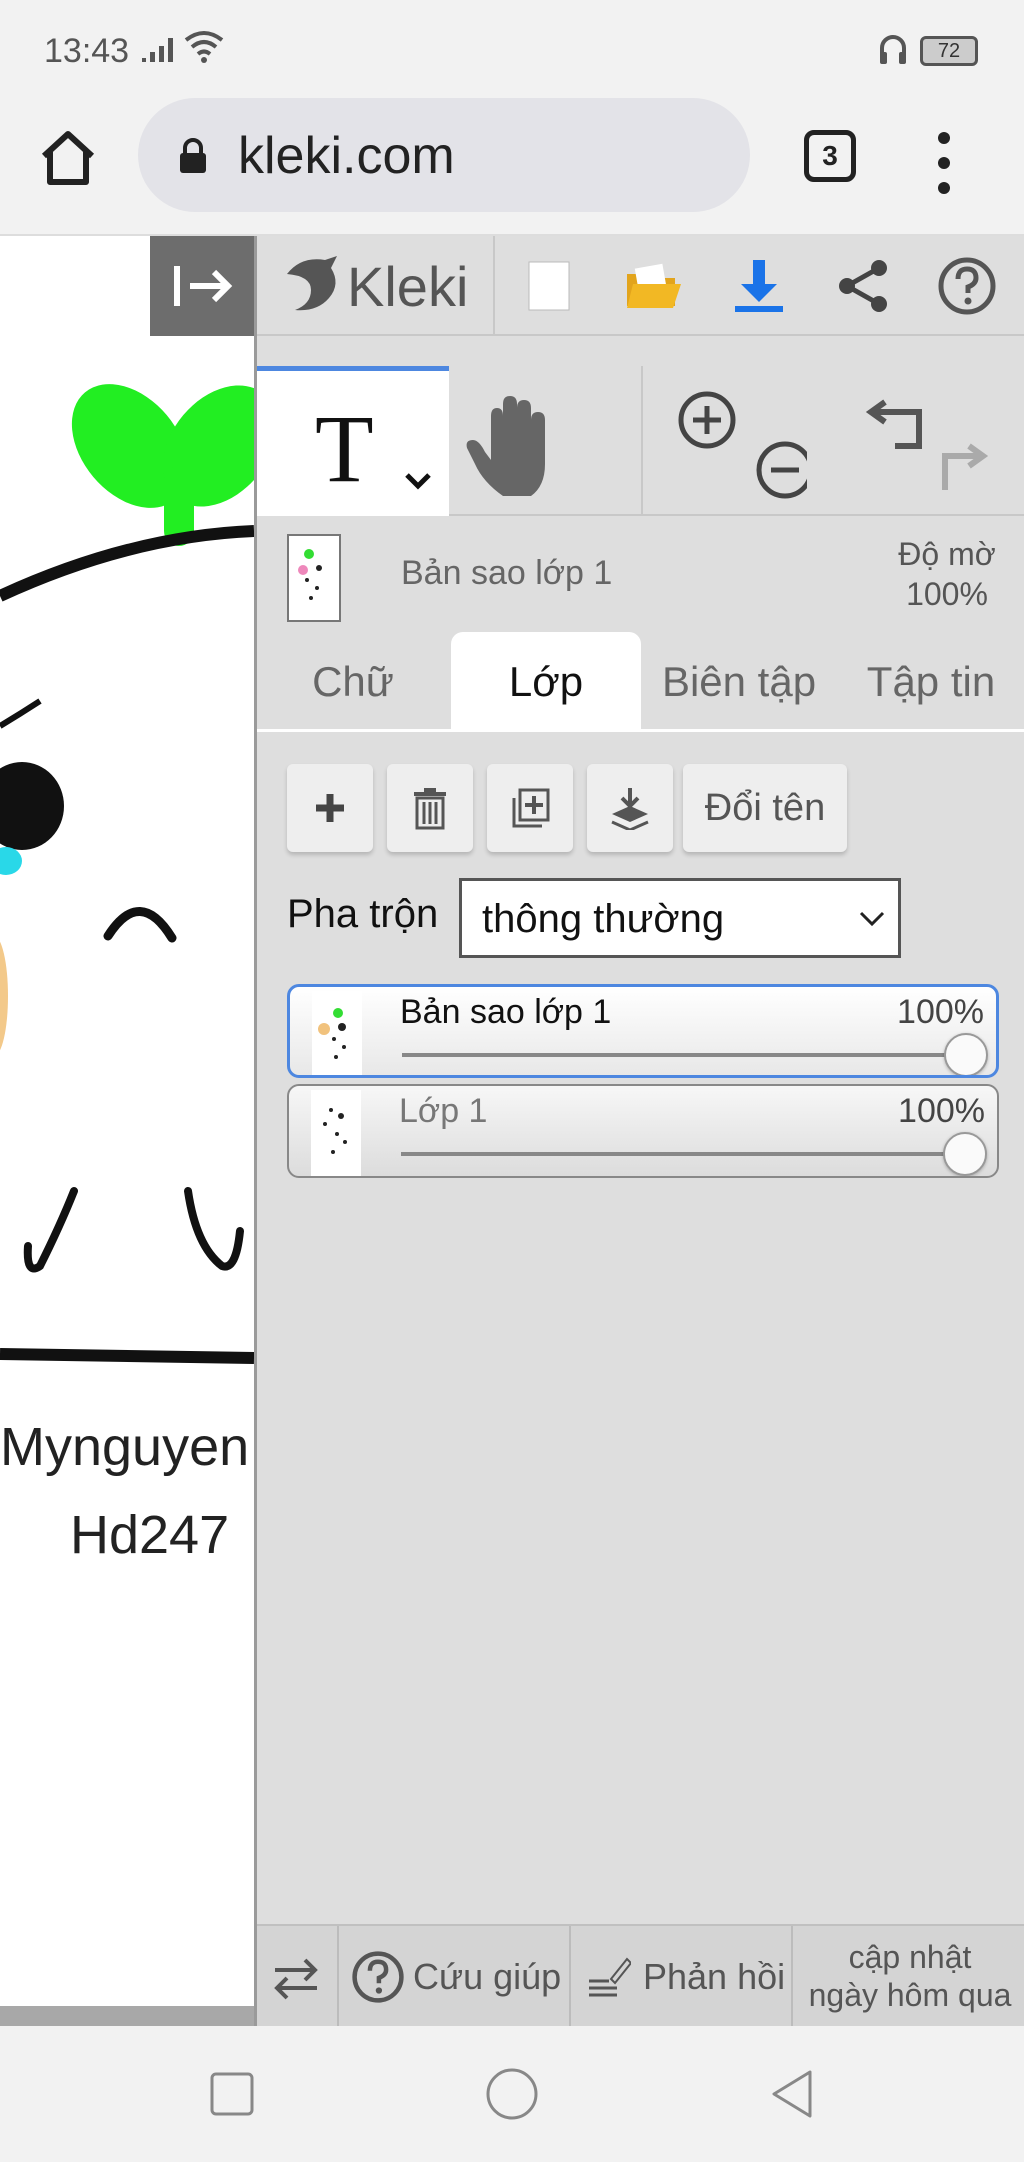 The width and height of the screenshot is (1024, 2162). Describe the element at coordinates (204, 47) in the screenshot. I see `wifi-icon` at that location.